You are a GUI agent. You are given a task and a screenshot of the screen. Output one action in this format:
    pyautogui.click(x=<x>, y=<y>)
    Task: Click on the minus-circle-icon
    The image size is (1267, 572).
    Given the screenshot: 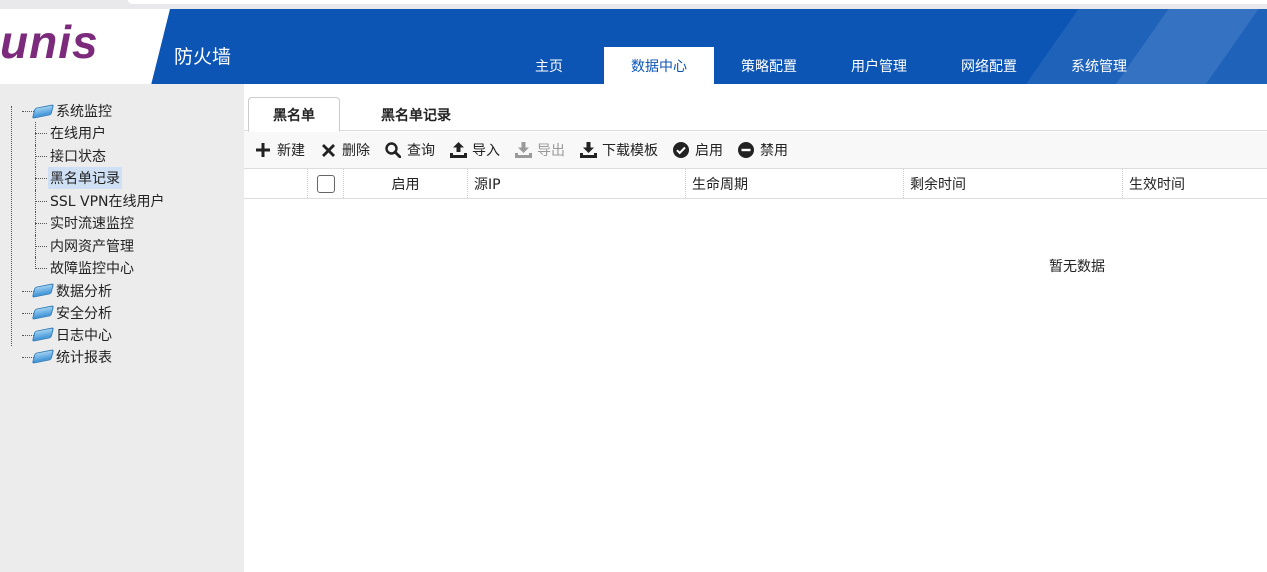 What is the action you would take?
    pyautogui.click(x=746, y=150)
    